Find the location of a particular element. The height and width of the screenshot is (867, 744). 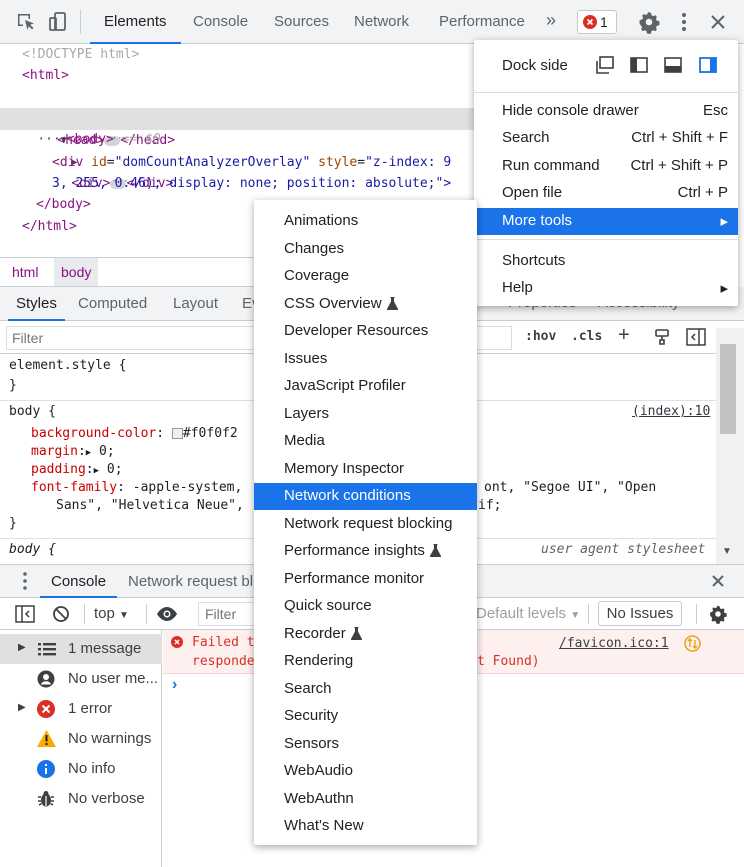

element-style-selector: element.style { is located at coordinates (67, 365).